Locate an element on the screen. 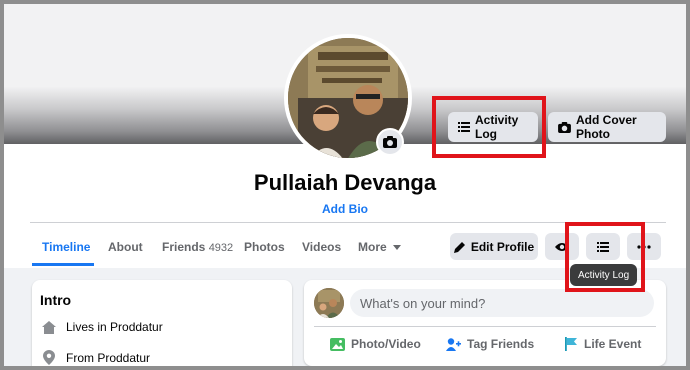 This screenshot has height=370, width=690. tab-more: More is located at coordinates (380, 247).